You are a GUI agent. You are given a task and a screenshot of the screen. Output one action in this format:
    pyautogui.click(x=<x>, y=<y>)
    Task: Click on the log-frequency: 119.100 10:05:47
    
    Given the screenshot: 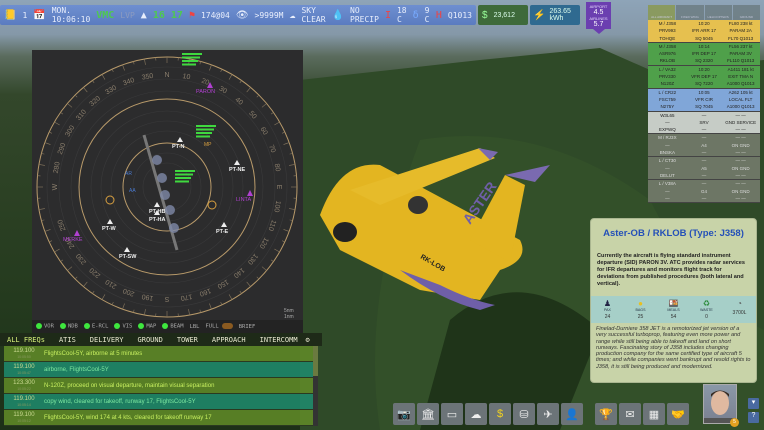 What is the action you would take?
    pyautogui.click(x=24, y=370)
    